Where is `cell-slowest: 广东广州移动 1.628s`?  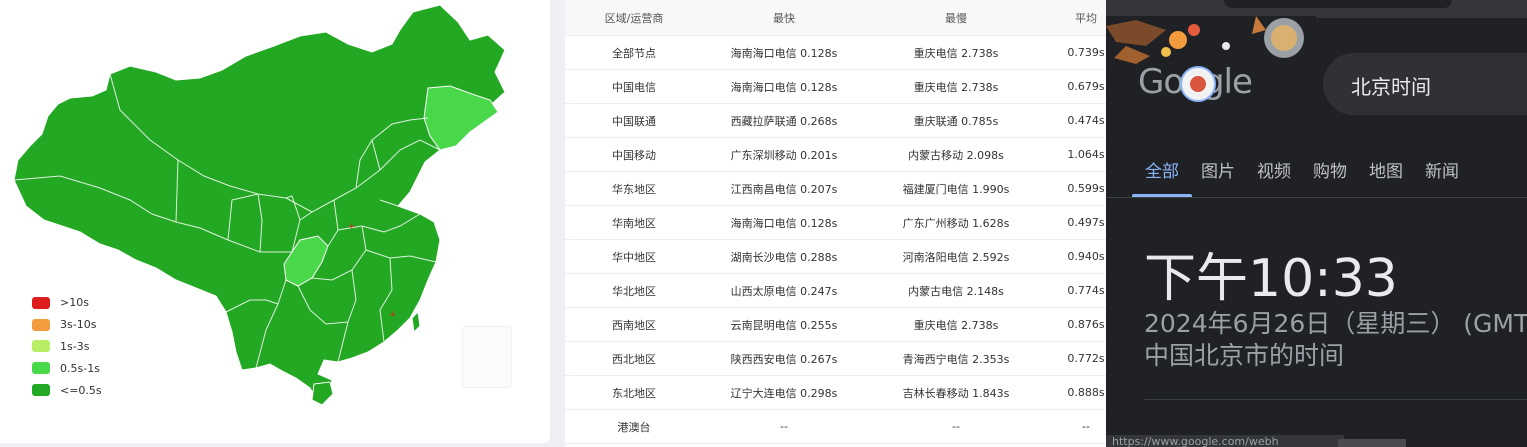 cell-slowest: 广东广州移动 1.628s is located at coordinates (956, 222).